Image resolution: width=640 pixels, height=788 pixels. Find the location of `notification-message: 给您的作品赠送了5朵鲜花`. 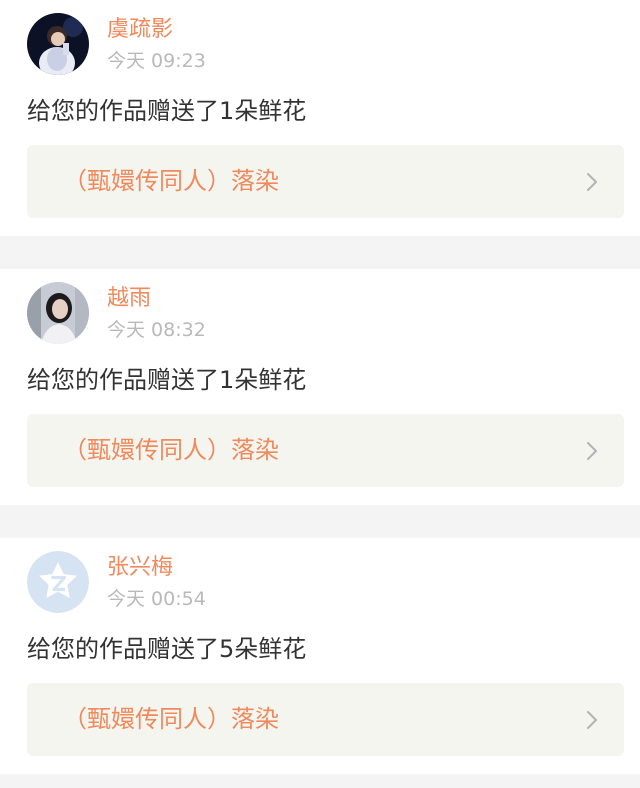

notification-message: 给您的作品赠送了5朵鲜花 is located at coordinates (167, 649).